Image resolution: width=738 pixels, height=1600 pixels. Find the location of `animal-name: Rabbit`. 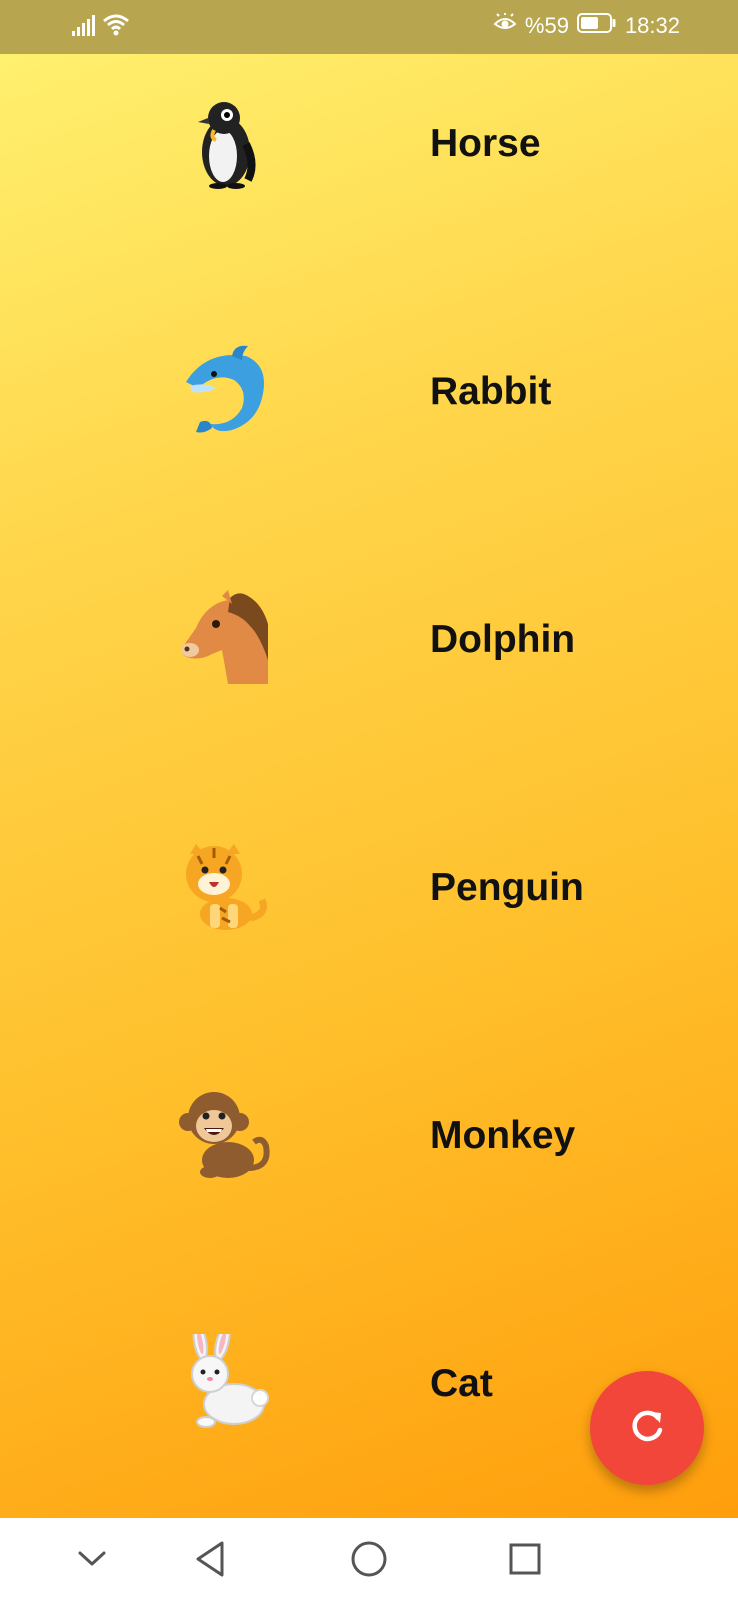

animal-name: Rabbit is located at coordinates (491, 391).